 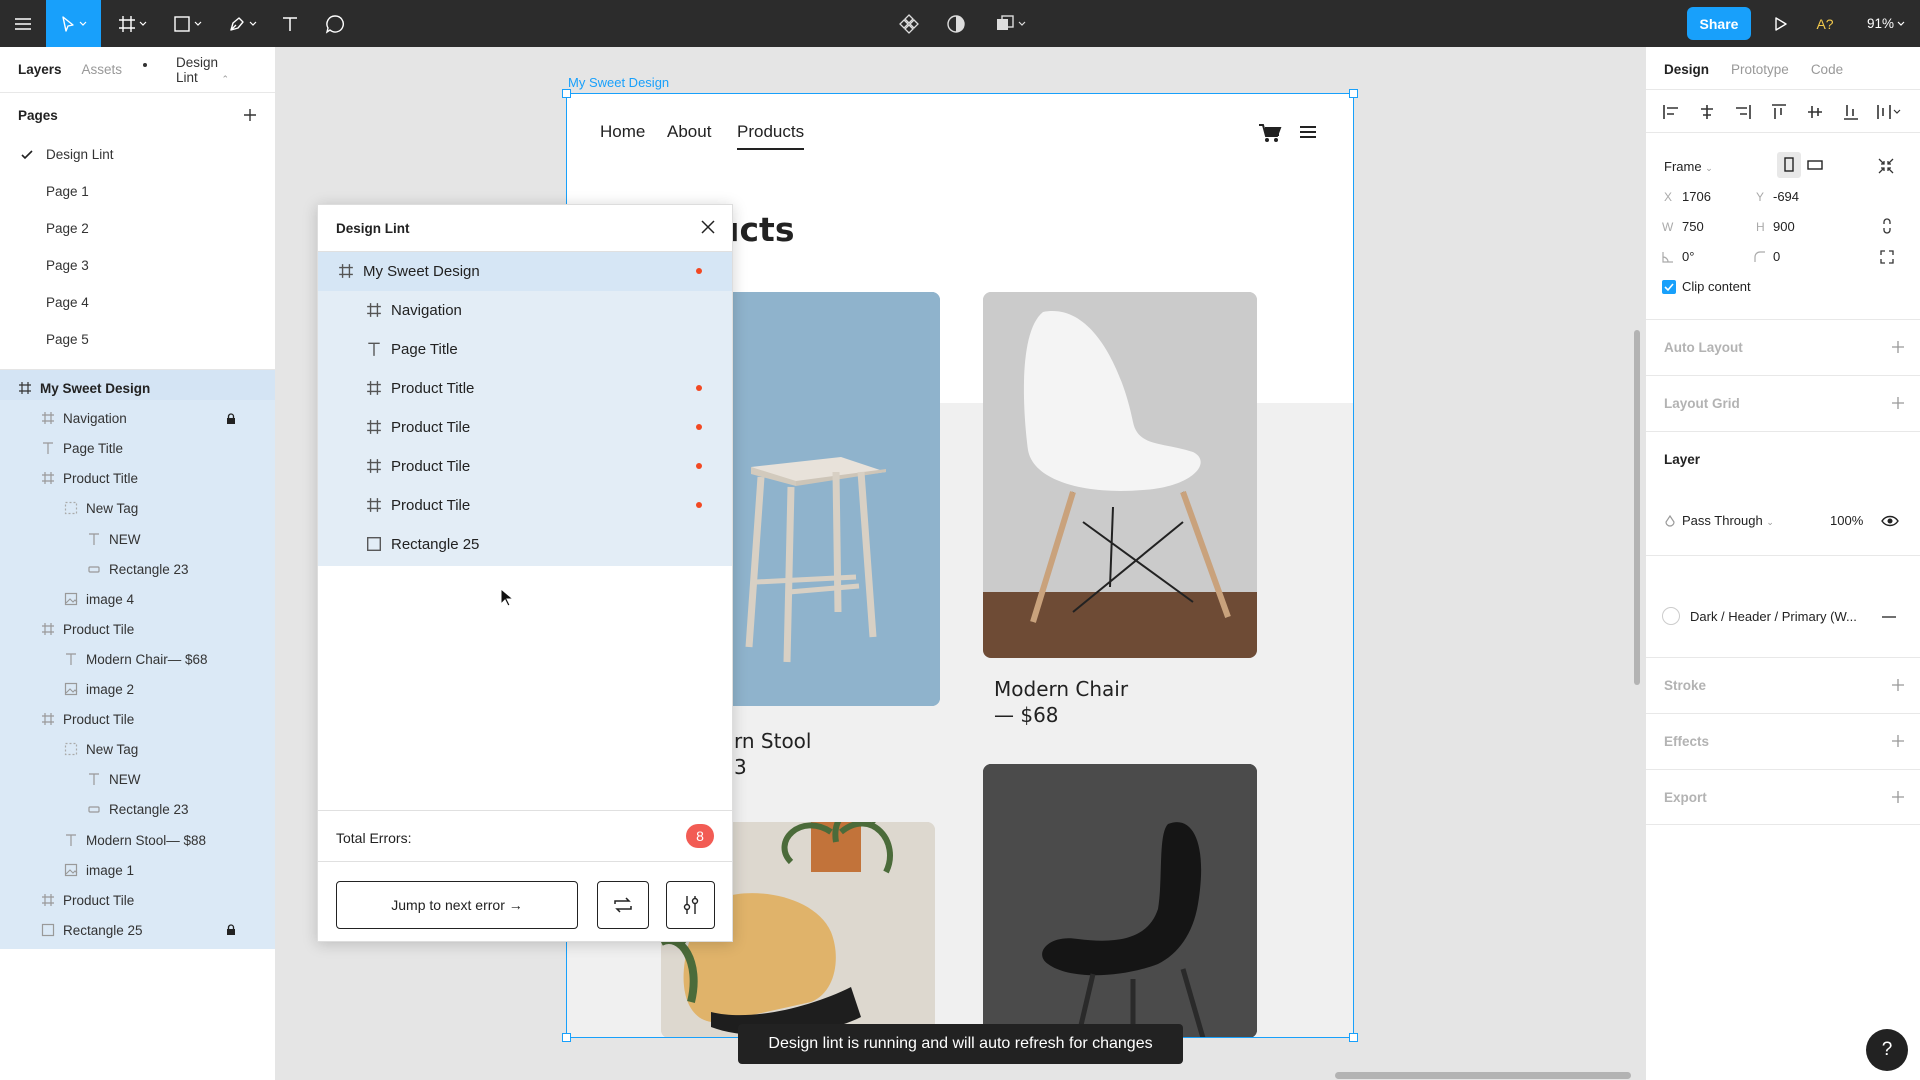 What do you see at coordinates (124, 69) in the screenshot?
I see `tab-assets: Assets` at bounding box center [124, 69].